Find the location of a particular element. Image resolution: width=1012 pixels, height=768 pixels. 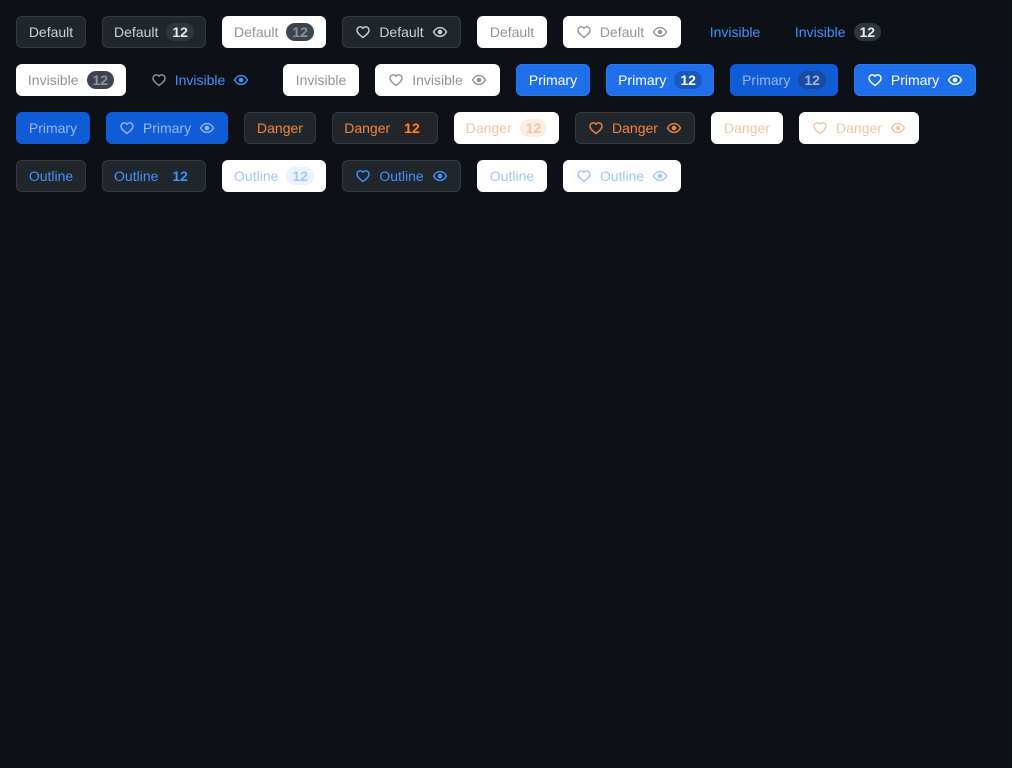

danger-button-with-counter-disabled: Danger 12 is located at coordinates (506, 128).